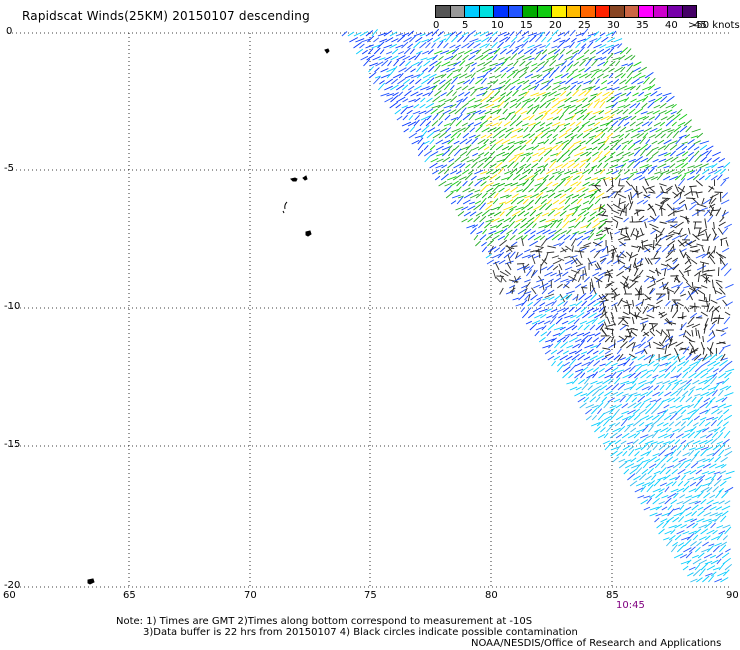 Image resolution: width=740 pixels, height=650 pixels. I want to click on legend-label: 15, so click(526, 25).